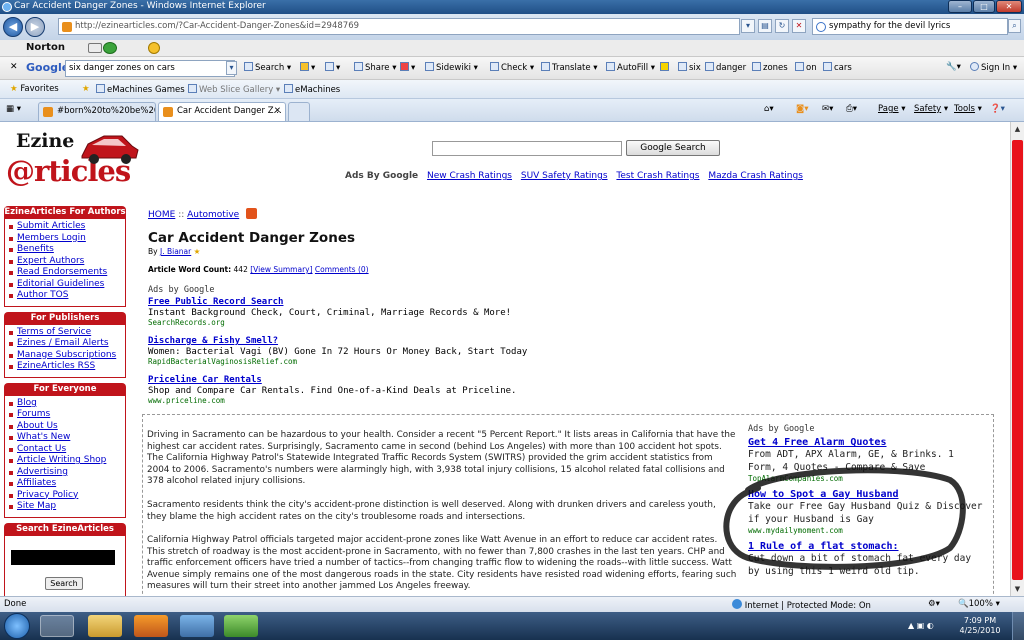  I want to click on close-button: ✕, so click(1009, 6).